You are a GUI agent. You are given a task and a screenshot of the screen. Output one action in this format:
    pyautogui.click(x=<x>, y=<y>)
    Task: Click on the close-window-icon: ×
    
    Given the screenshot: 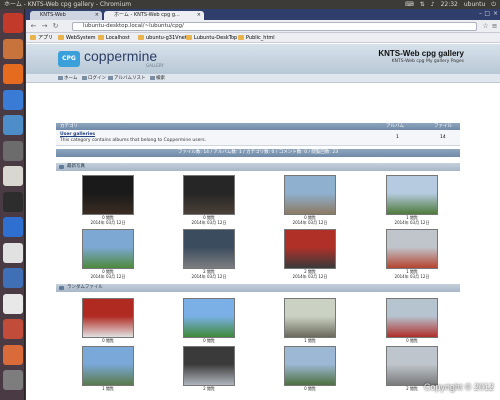 What is the action you would take?
    pyautogui.click(x=495, y=13)
    